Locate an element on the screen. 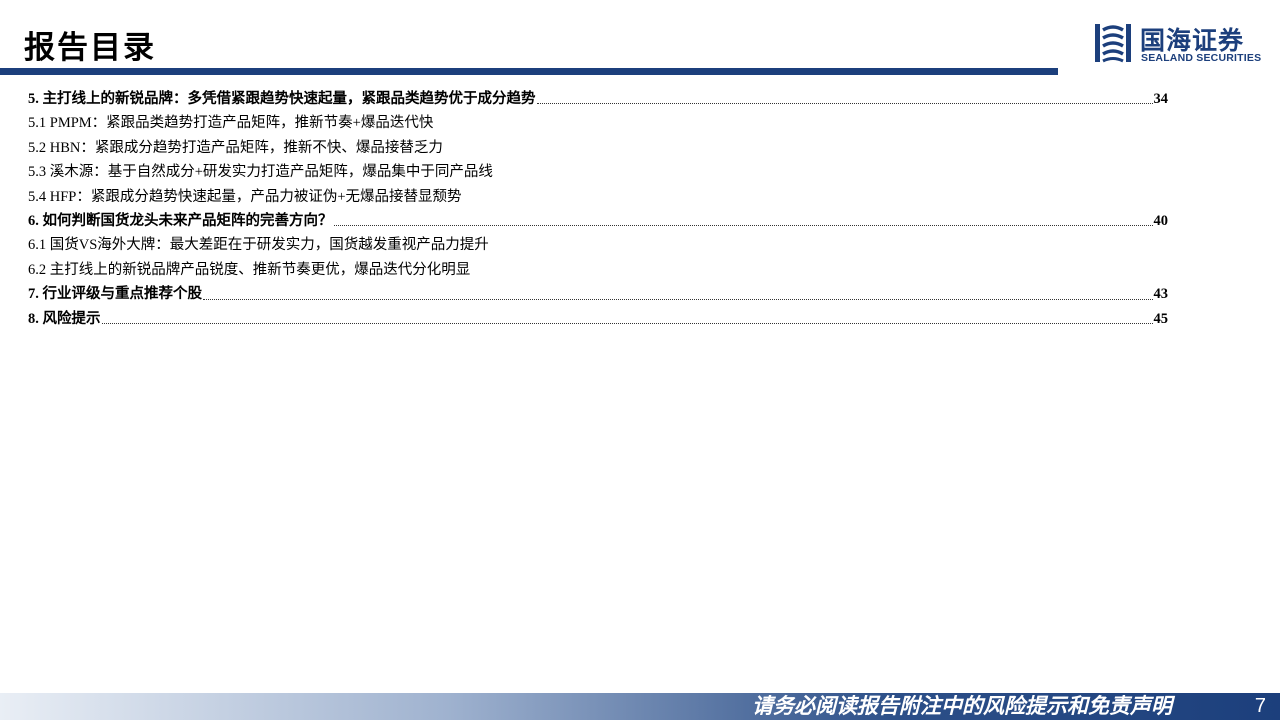 This screenshot has height=720, width=1280. company-logo: 国海证券 SEALAND SECURITIES is located at coordinates (1182, 44).